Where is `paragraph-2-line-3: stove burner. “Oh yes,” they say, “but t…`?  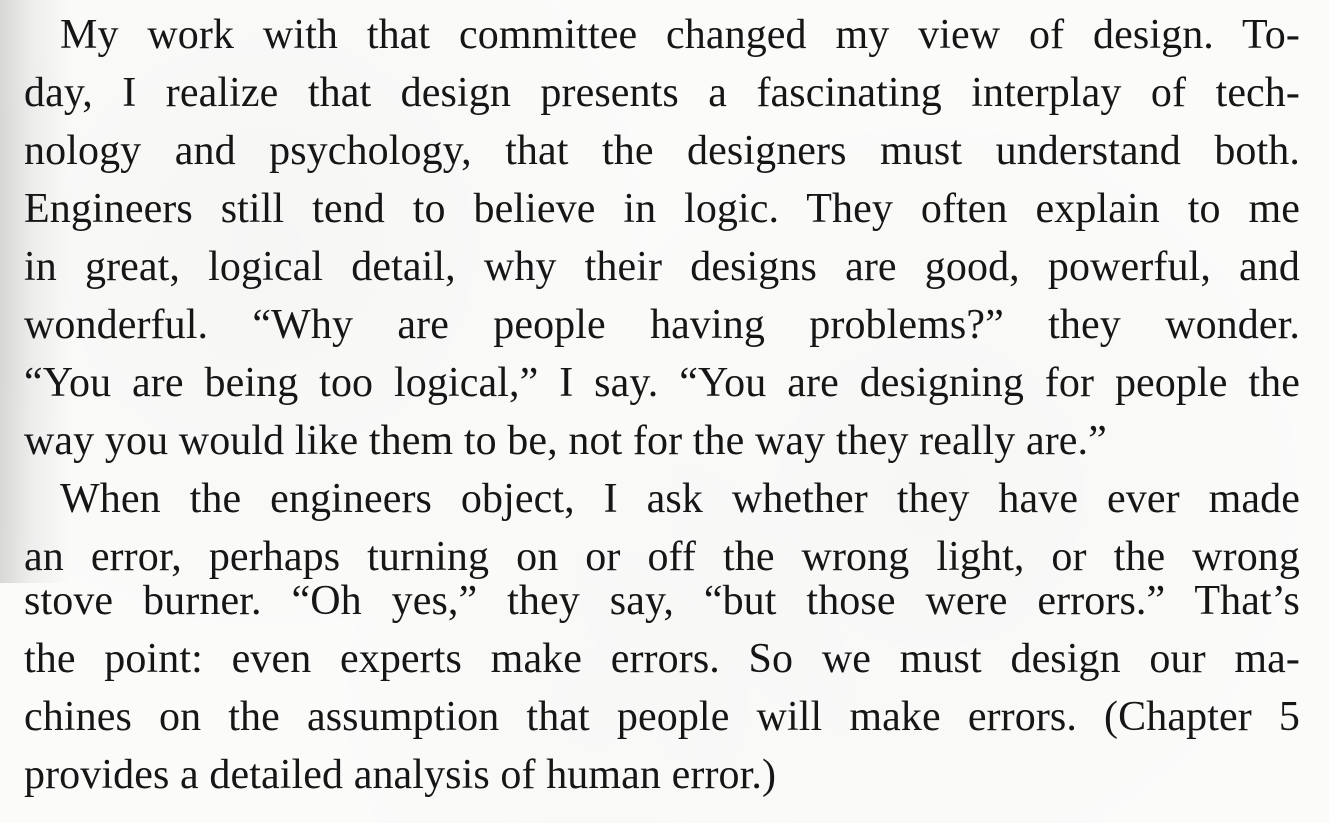 paragraph-2-line-3: stove burner. “Oh yes,” they say, “but t… is located at coordinates (662, 601).